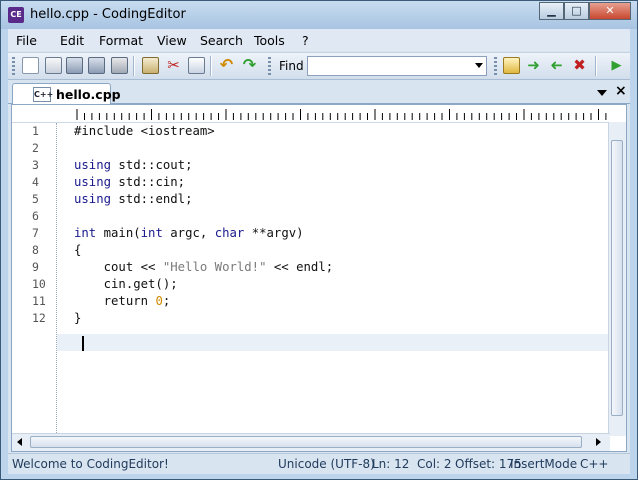  I want to click on line-number: 11, so click(39, 301).